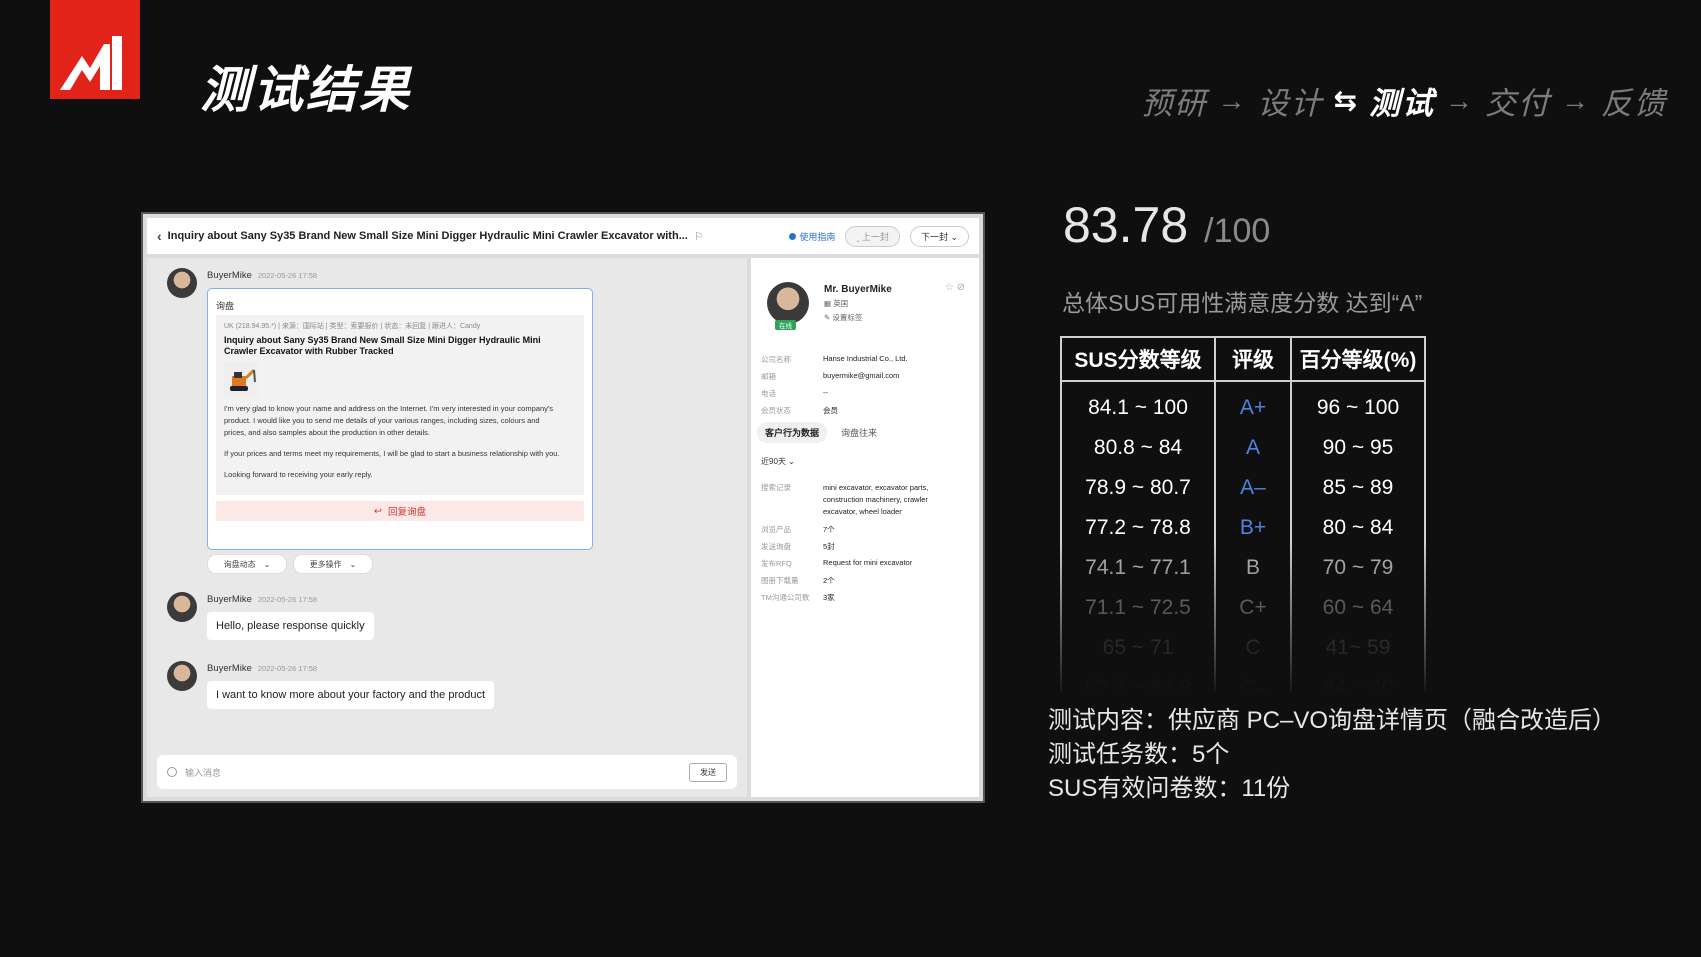 This screenshot has width=1701, height=957. What do you see at coordinates (776, 487) in the screenshot?
I see `field-key: 搜索记录` at bounding box center [776, 487].